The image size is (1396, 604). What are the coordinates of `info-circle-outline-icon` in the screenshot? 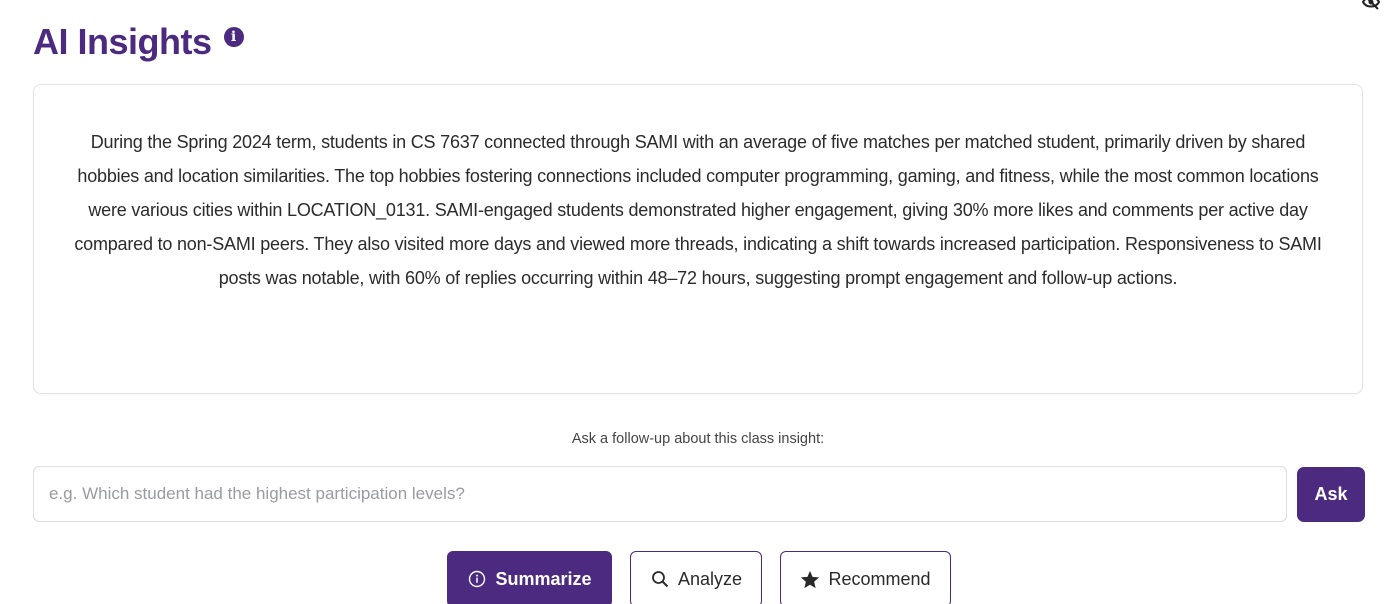 It's located at (477, 579).